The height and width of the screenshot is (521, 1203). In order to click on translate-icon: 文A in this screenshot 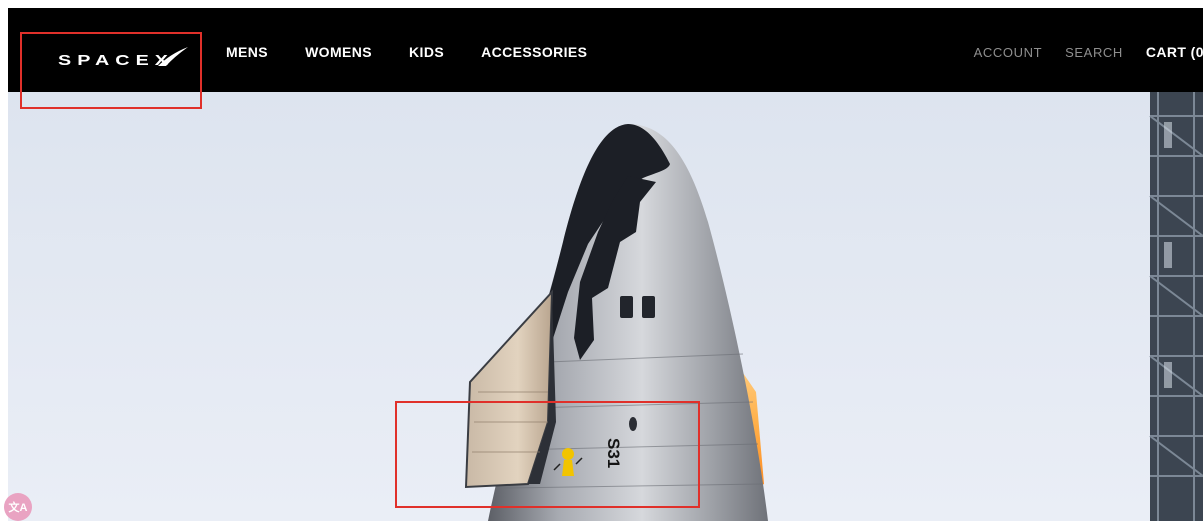, I will do `click(18, 507)`.